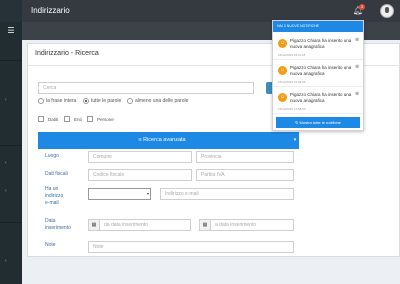 The height and width of the screenshot is (284, 400). I want to click on radio-la-frase-intera, so click(41, 101).